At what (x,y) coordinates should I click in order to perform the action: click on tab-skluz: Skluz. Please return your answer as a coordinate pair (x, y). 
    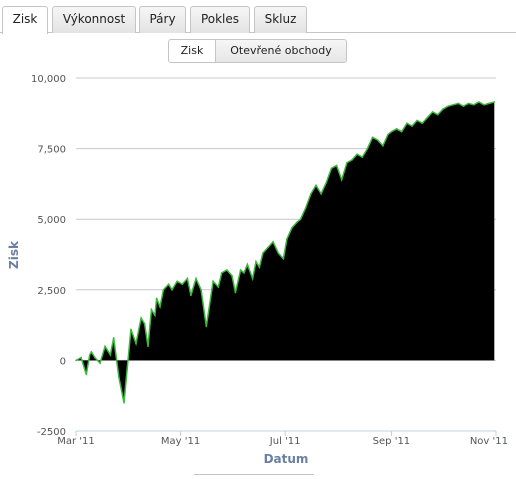
    Looking at the image, I should click on (280, 19).